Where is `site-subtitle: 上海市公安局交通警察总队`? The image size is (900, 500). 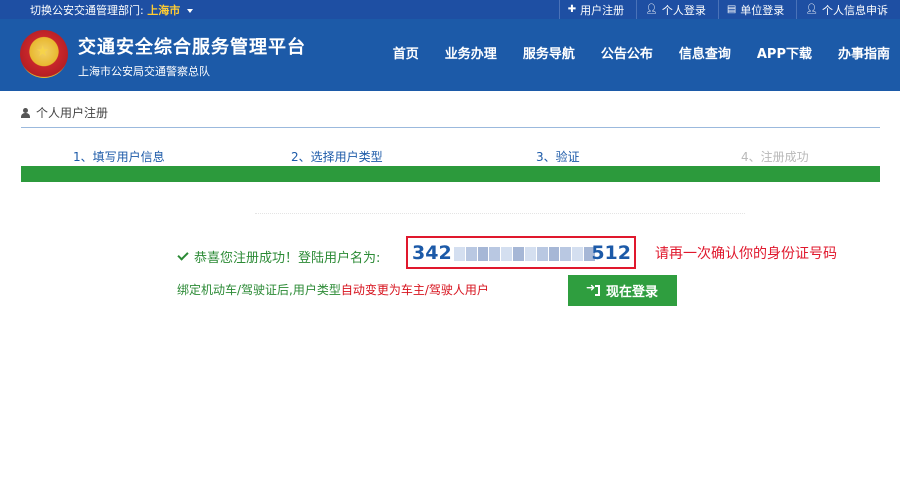 site-subtitle: 上海市公安局交通警察总队 is located at coordinates (144, 71).